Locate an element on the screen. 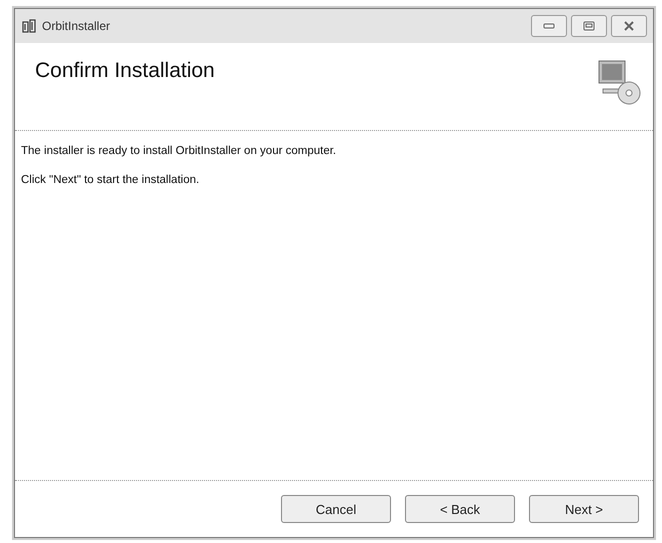  minimize-icon is located at coordinates (549, 26).